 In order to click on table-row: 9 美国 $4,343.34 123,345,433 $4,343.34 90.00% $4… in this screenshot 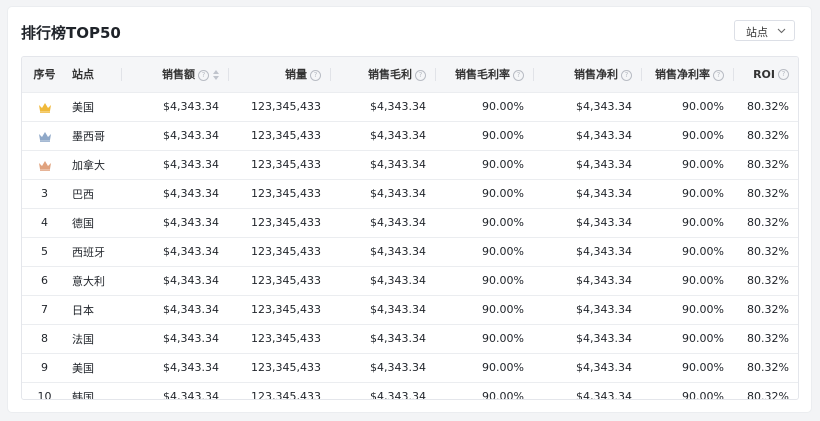, I will do `click(410, 367)`.